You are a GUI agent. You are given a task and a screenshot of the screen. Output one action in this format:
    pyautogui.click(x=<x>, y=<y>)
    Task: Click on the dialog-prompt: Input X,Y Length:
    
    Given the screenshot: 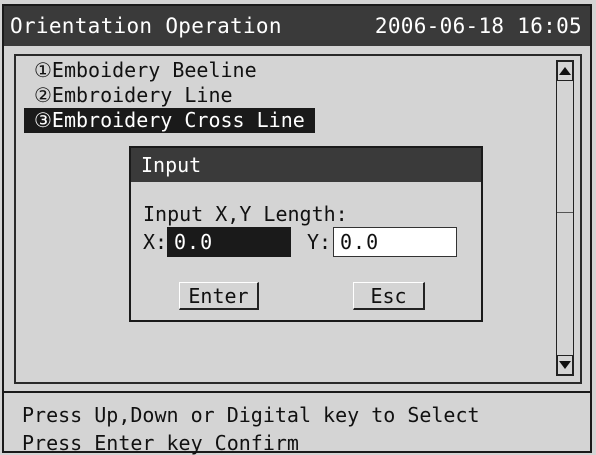 What is the action you would take?
    pyautogui.click(x=245, y=214)
    